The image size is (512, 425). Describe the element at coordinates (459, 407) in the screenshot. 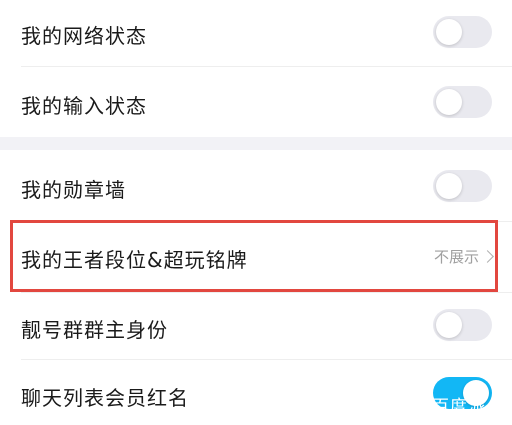

I see `watermark-text: 百度派` at that location.